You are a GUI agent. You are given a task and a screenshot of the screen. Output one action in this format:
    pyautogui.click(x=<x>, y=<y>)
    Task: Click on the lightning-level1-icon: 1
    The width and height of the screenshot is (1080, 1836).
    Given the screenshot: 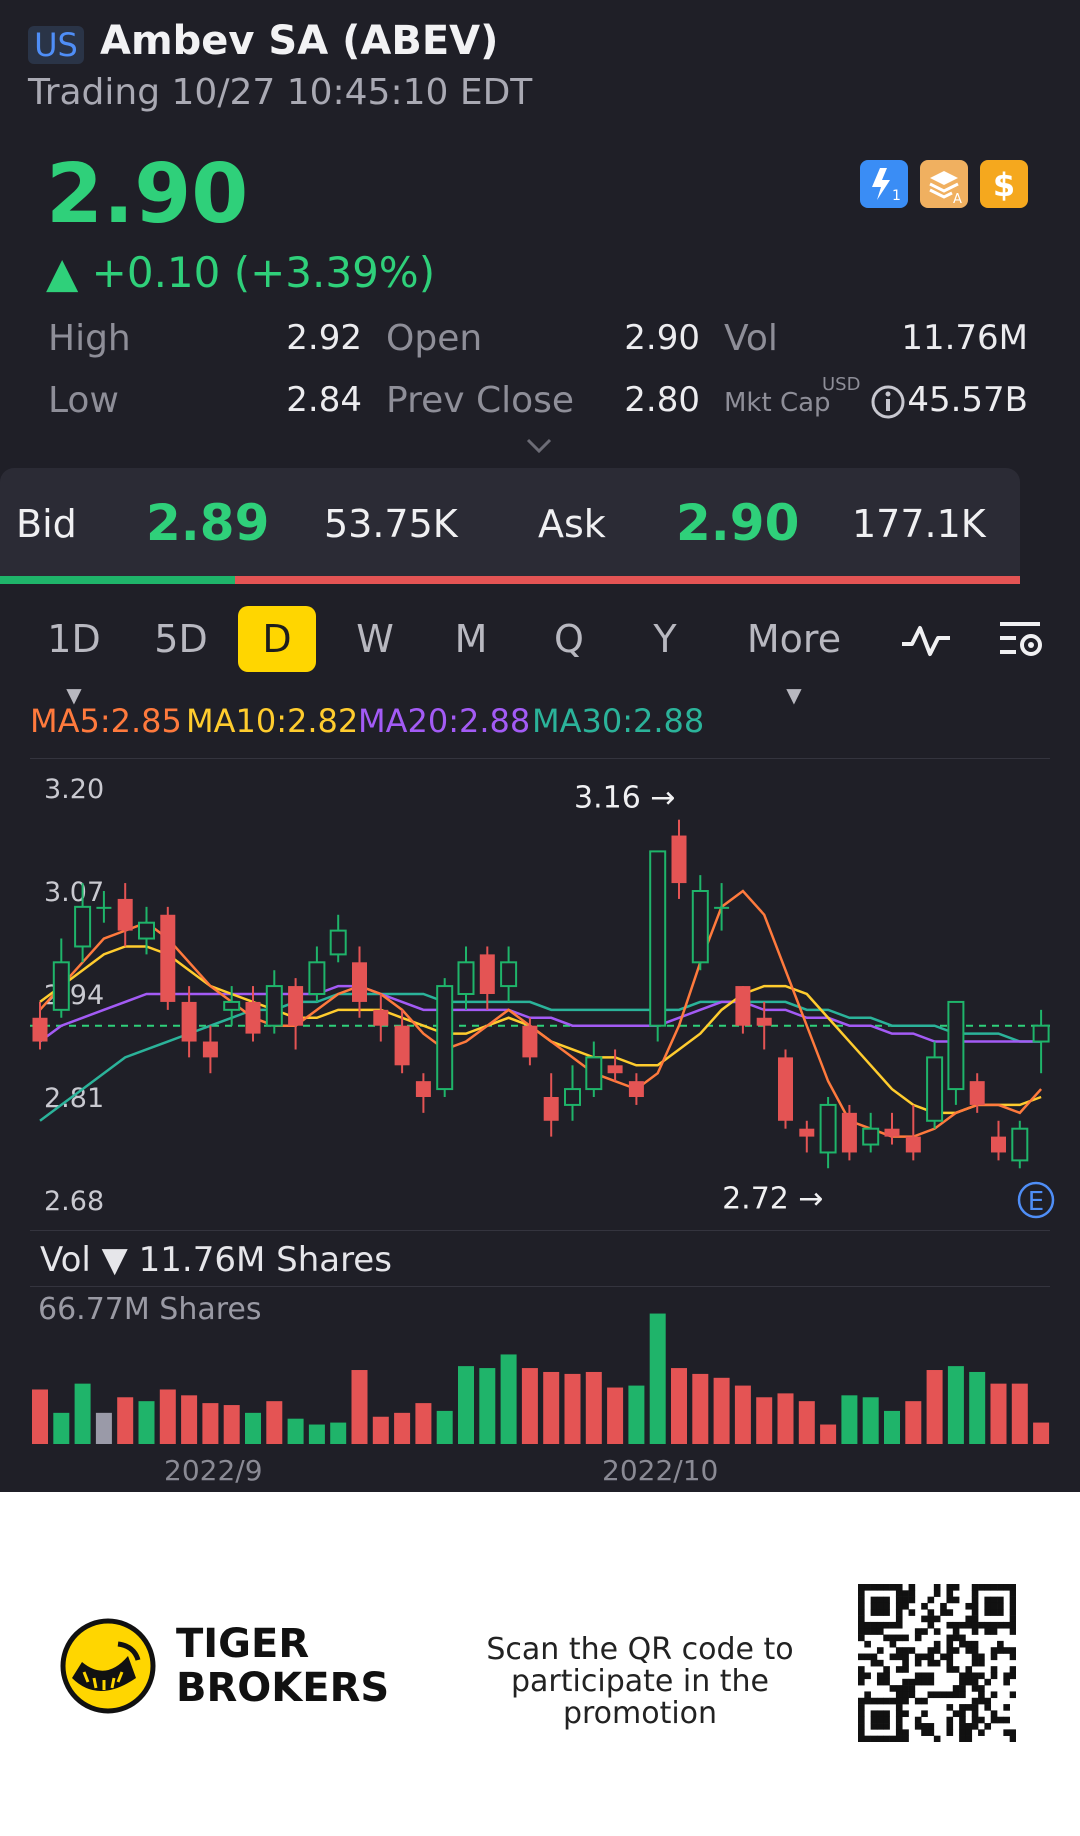 What is the action you would take?
    pyautogui.click(x=884, y=184)
    